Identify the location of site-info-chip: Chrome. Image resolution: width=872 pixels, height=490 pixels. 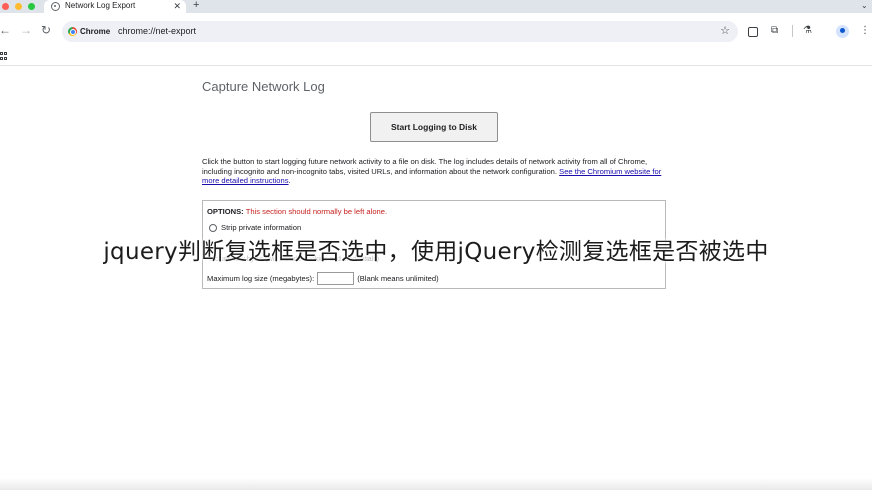
(89, 31).